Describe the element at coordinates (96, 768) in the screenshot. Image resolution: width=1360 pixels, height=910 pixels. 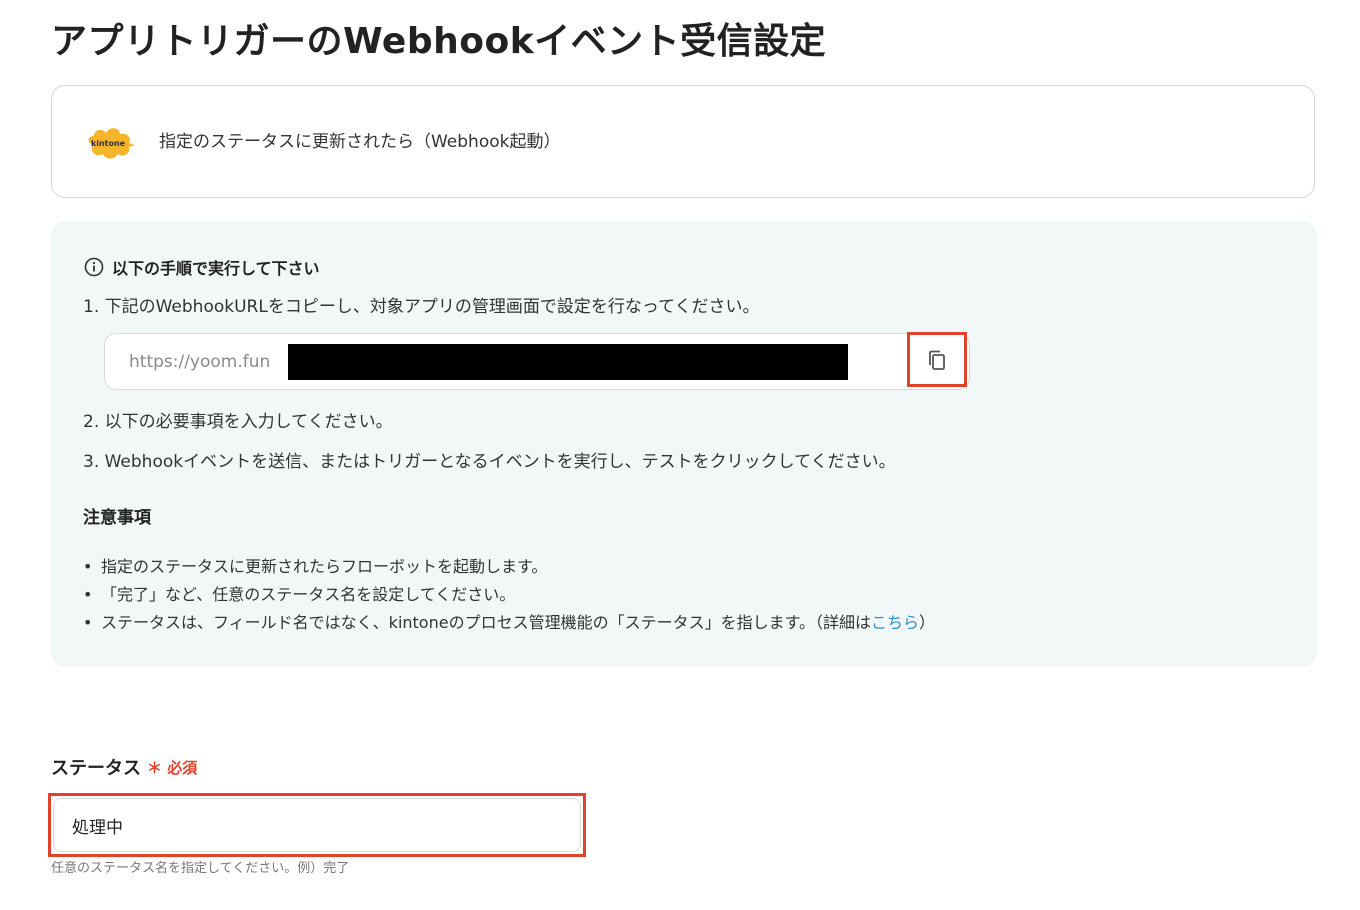
I see `status-label-text: ステータス` at that location.